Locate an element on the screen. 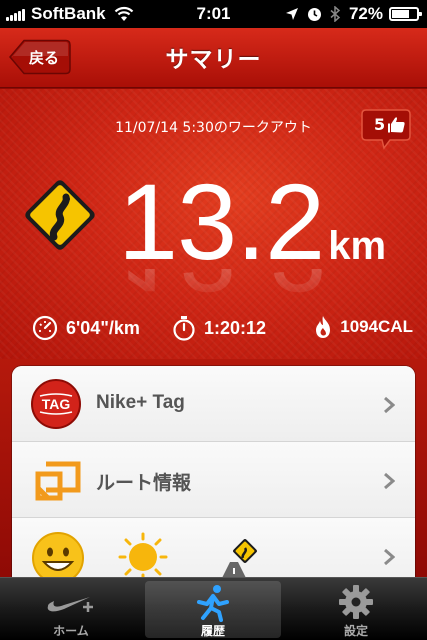 This screenshot has height=640, width=427. battery-percent: 72% is located at coordinates (365, 13).